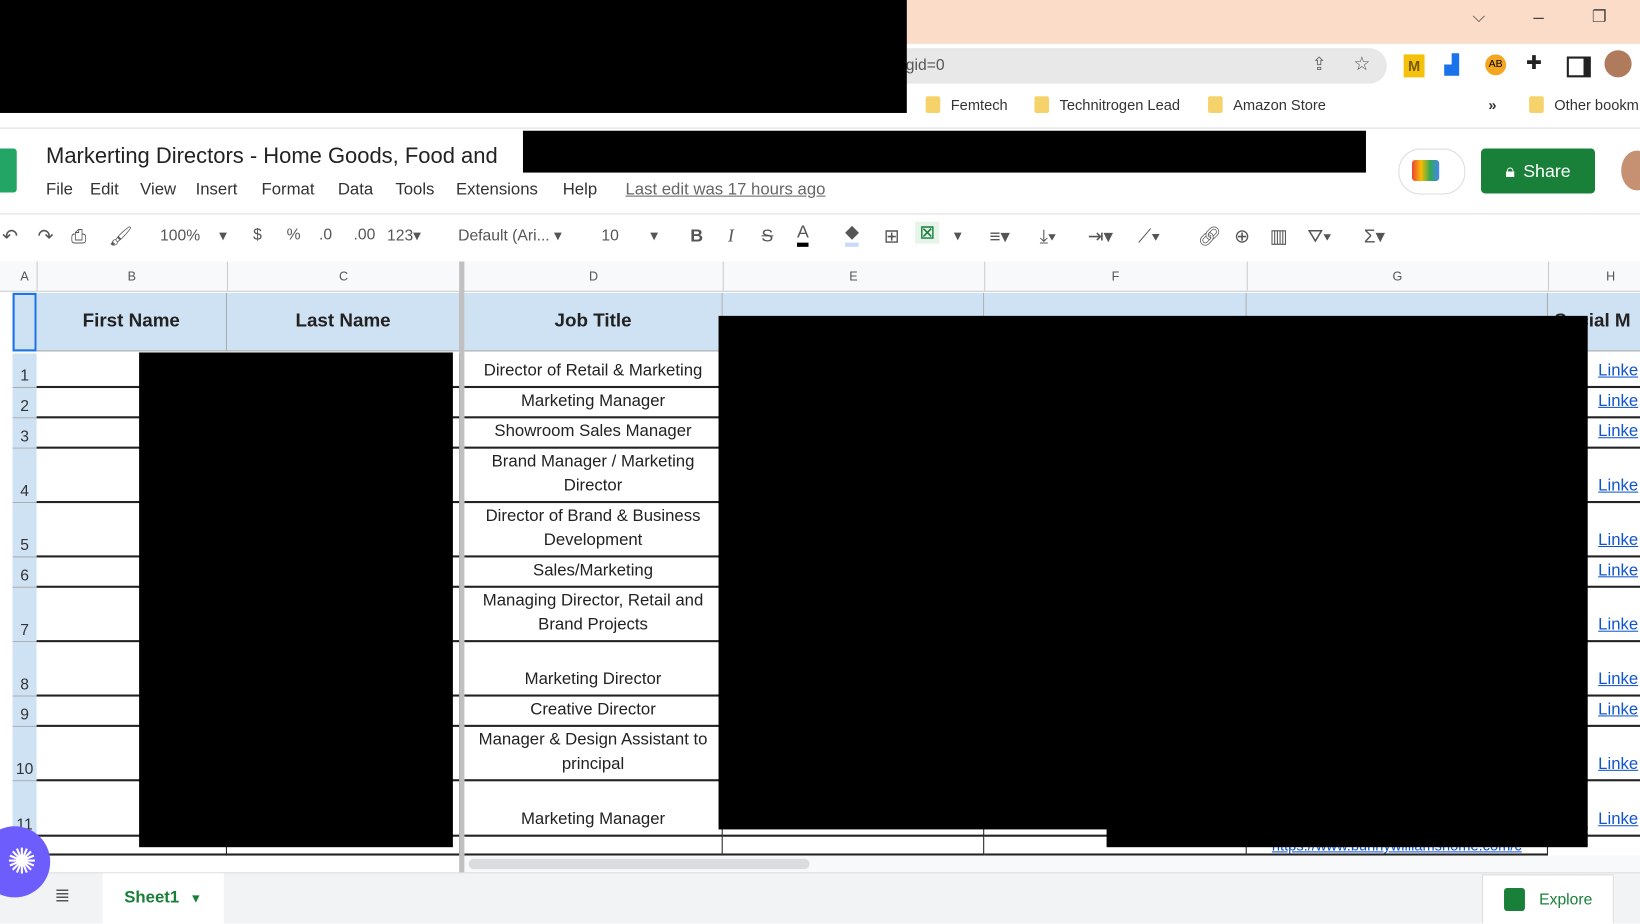  I want to click on filter-icon: ⛛▾, so click(1319, 237).